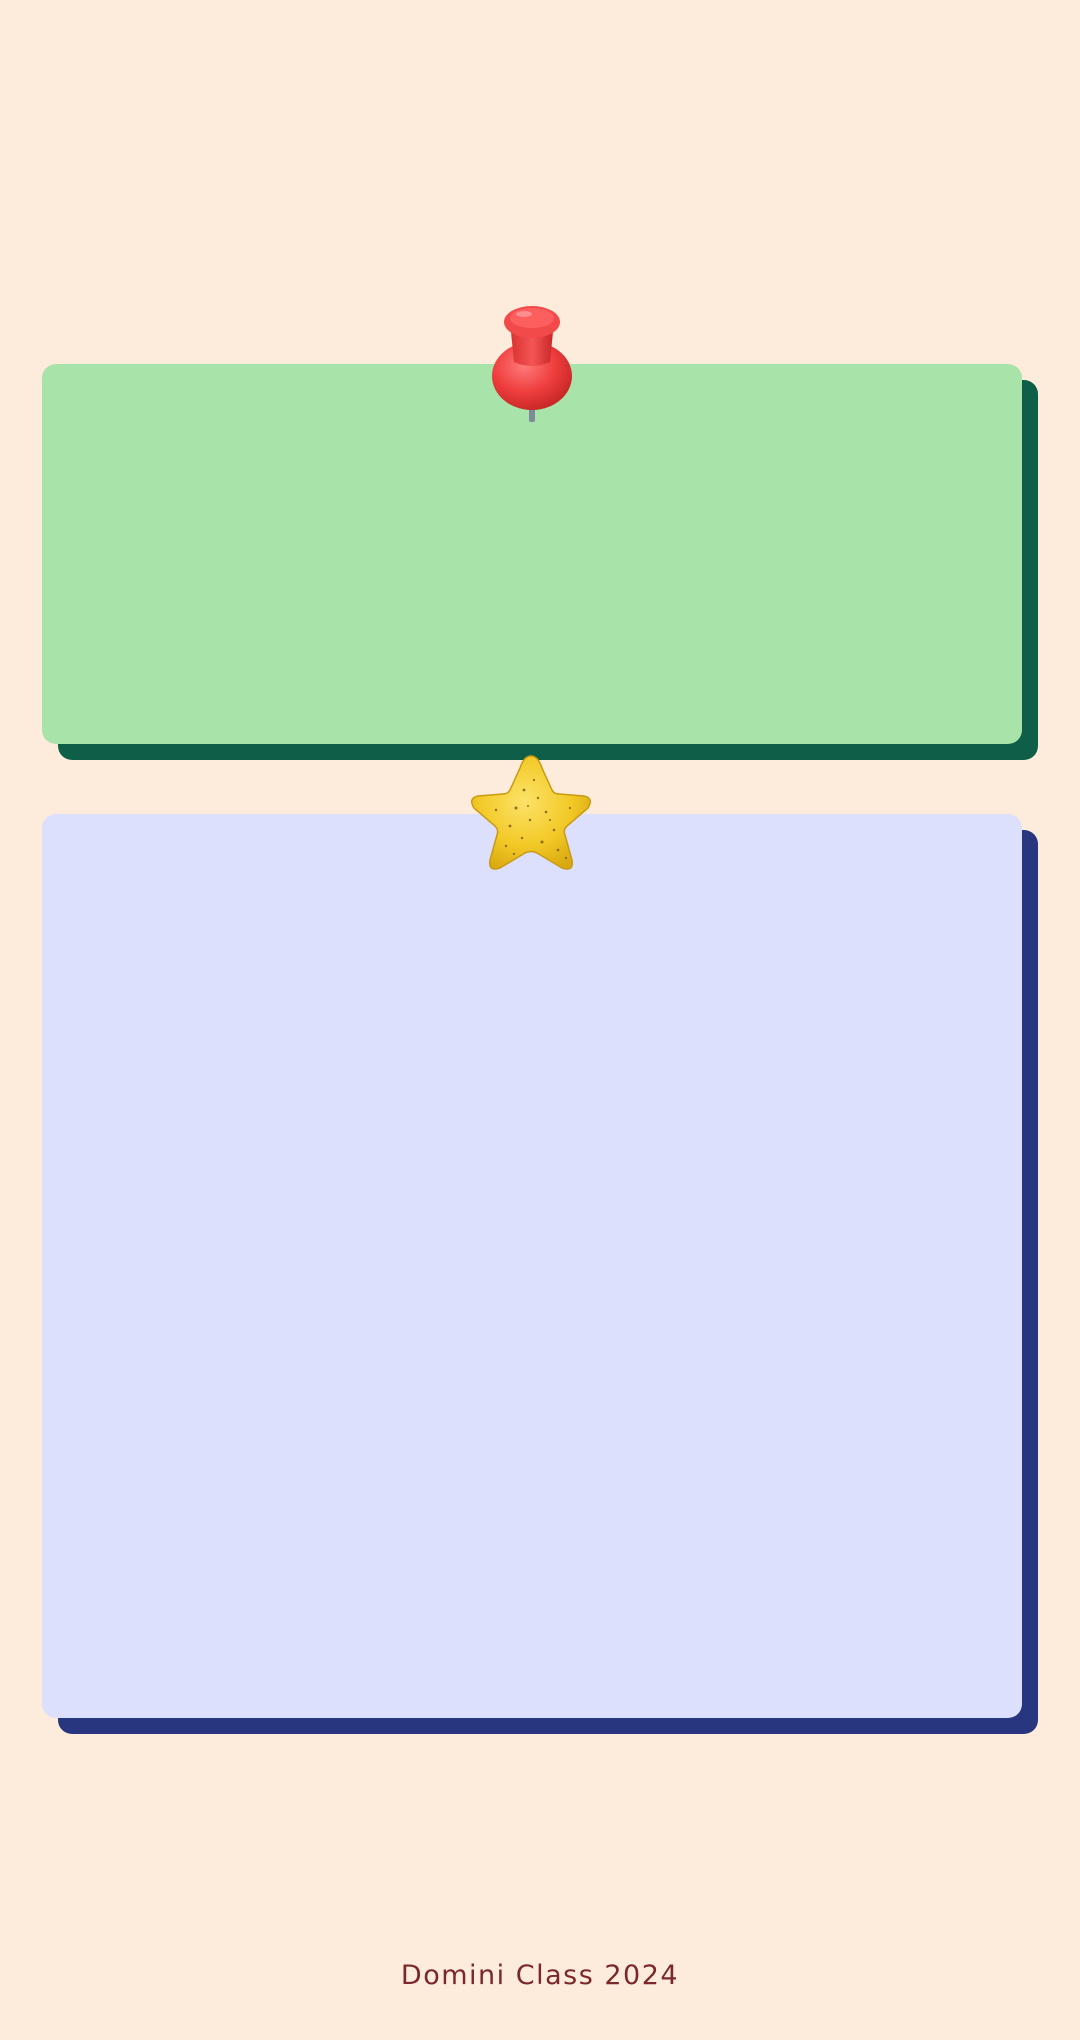 This screenshot has height=2040, width=1080. I want to click on footer-text: Domini Class 2024, so click(540, 1975).